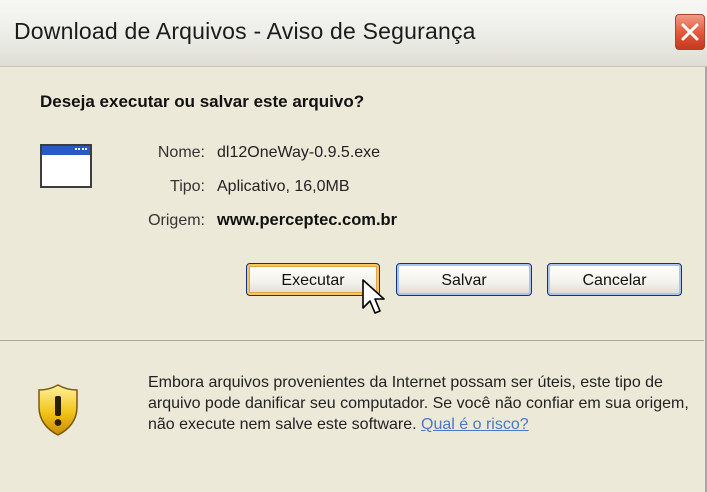 The height and width of the screenshot is (492, 707). Describe the element at coordinates (307, 220) in the screenshot. I see `file-origin-value: www.perceptec.com.br` at that location.